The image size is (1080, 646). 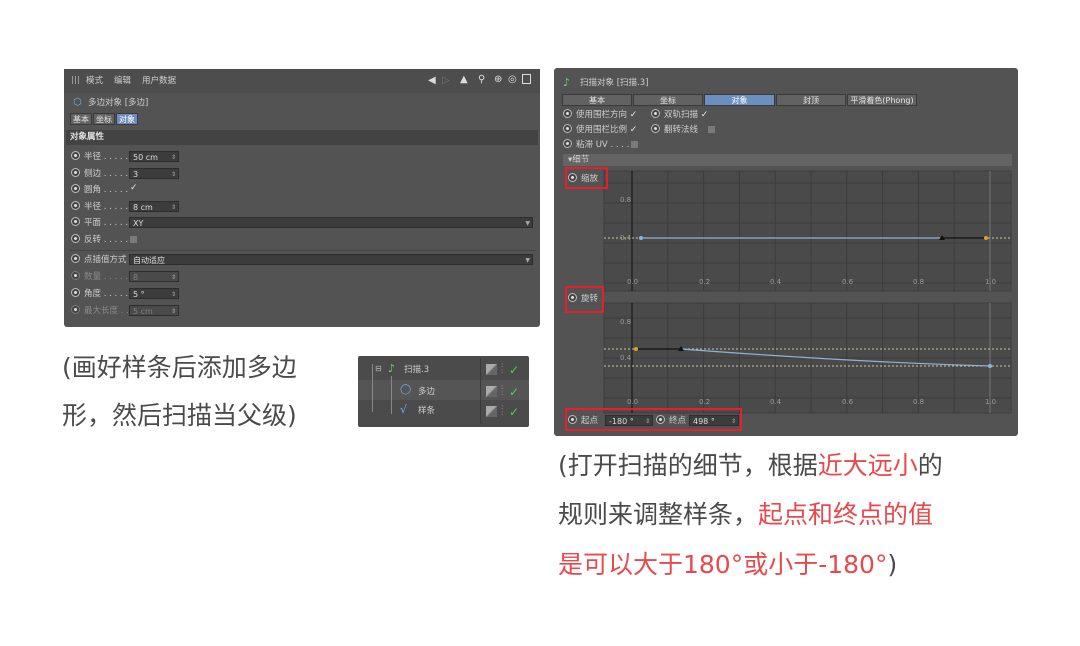 I want to click on menu-bar: 模式 编辑 用户数据 ◀ ▷ ▲ ⚲ ⊕ ◎, so click(x=302, y=81).